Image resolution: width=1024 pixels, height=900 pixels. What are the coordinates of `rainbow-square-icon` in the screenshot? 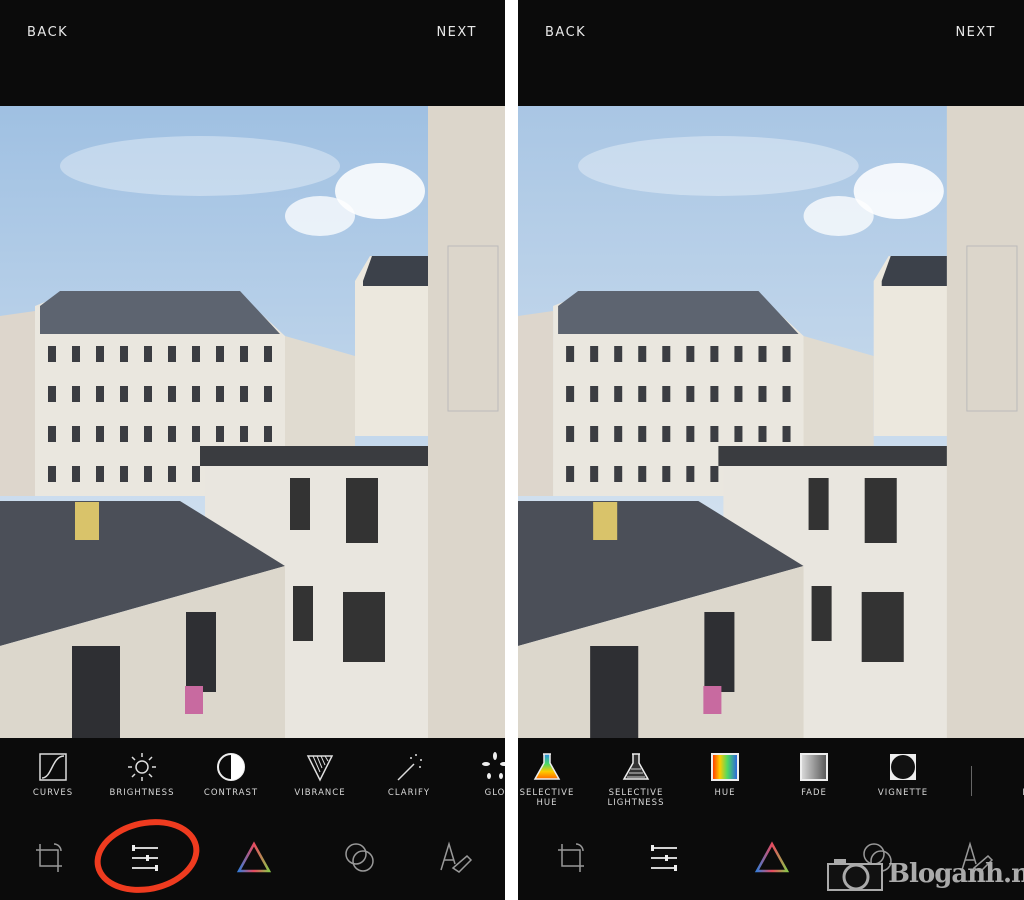 It's located at (725, 767).